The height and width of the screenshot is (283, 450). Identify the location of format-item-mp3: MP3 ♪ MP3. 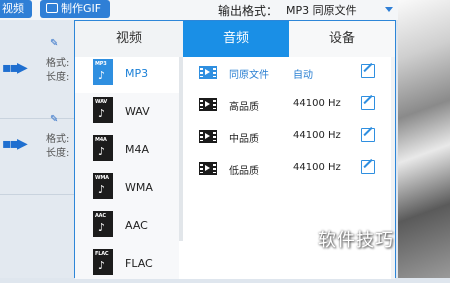
(127, 75).